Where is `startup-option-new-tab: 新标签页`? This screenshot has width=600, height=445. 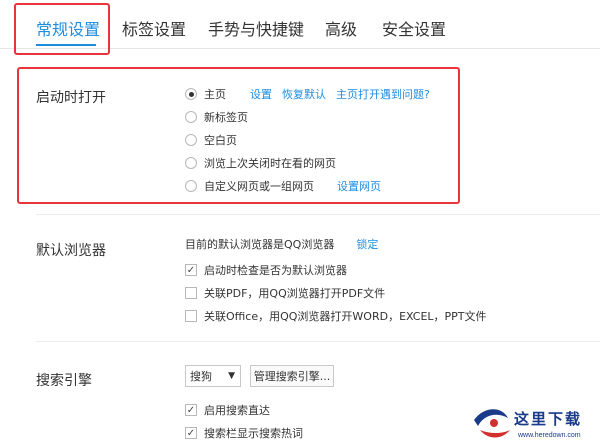
startup-option-new-tab: 新标签页 is located at coordinates (216, 117).